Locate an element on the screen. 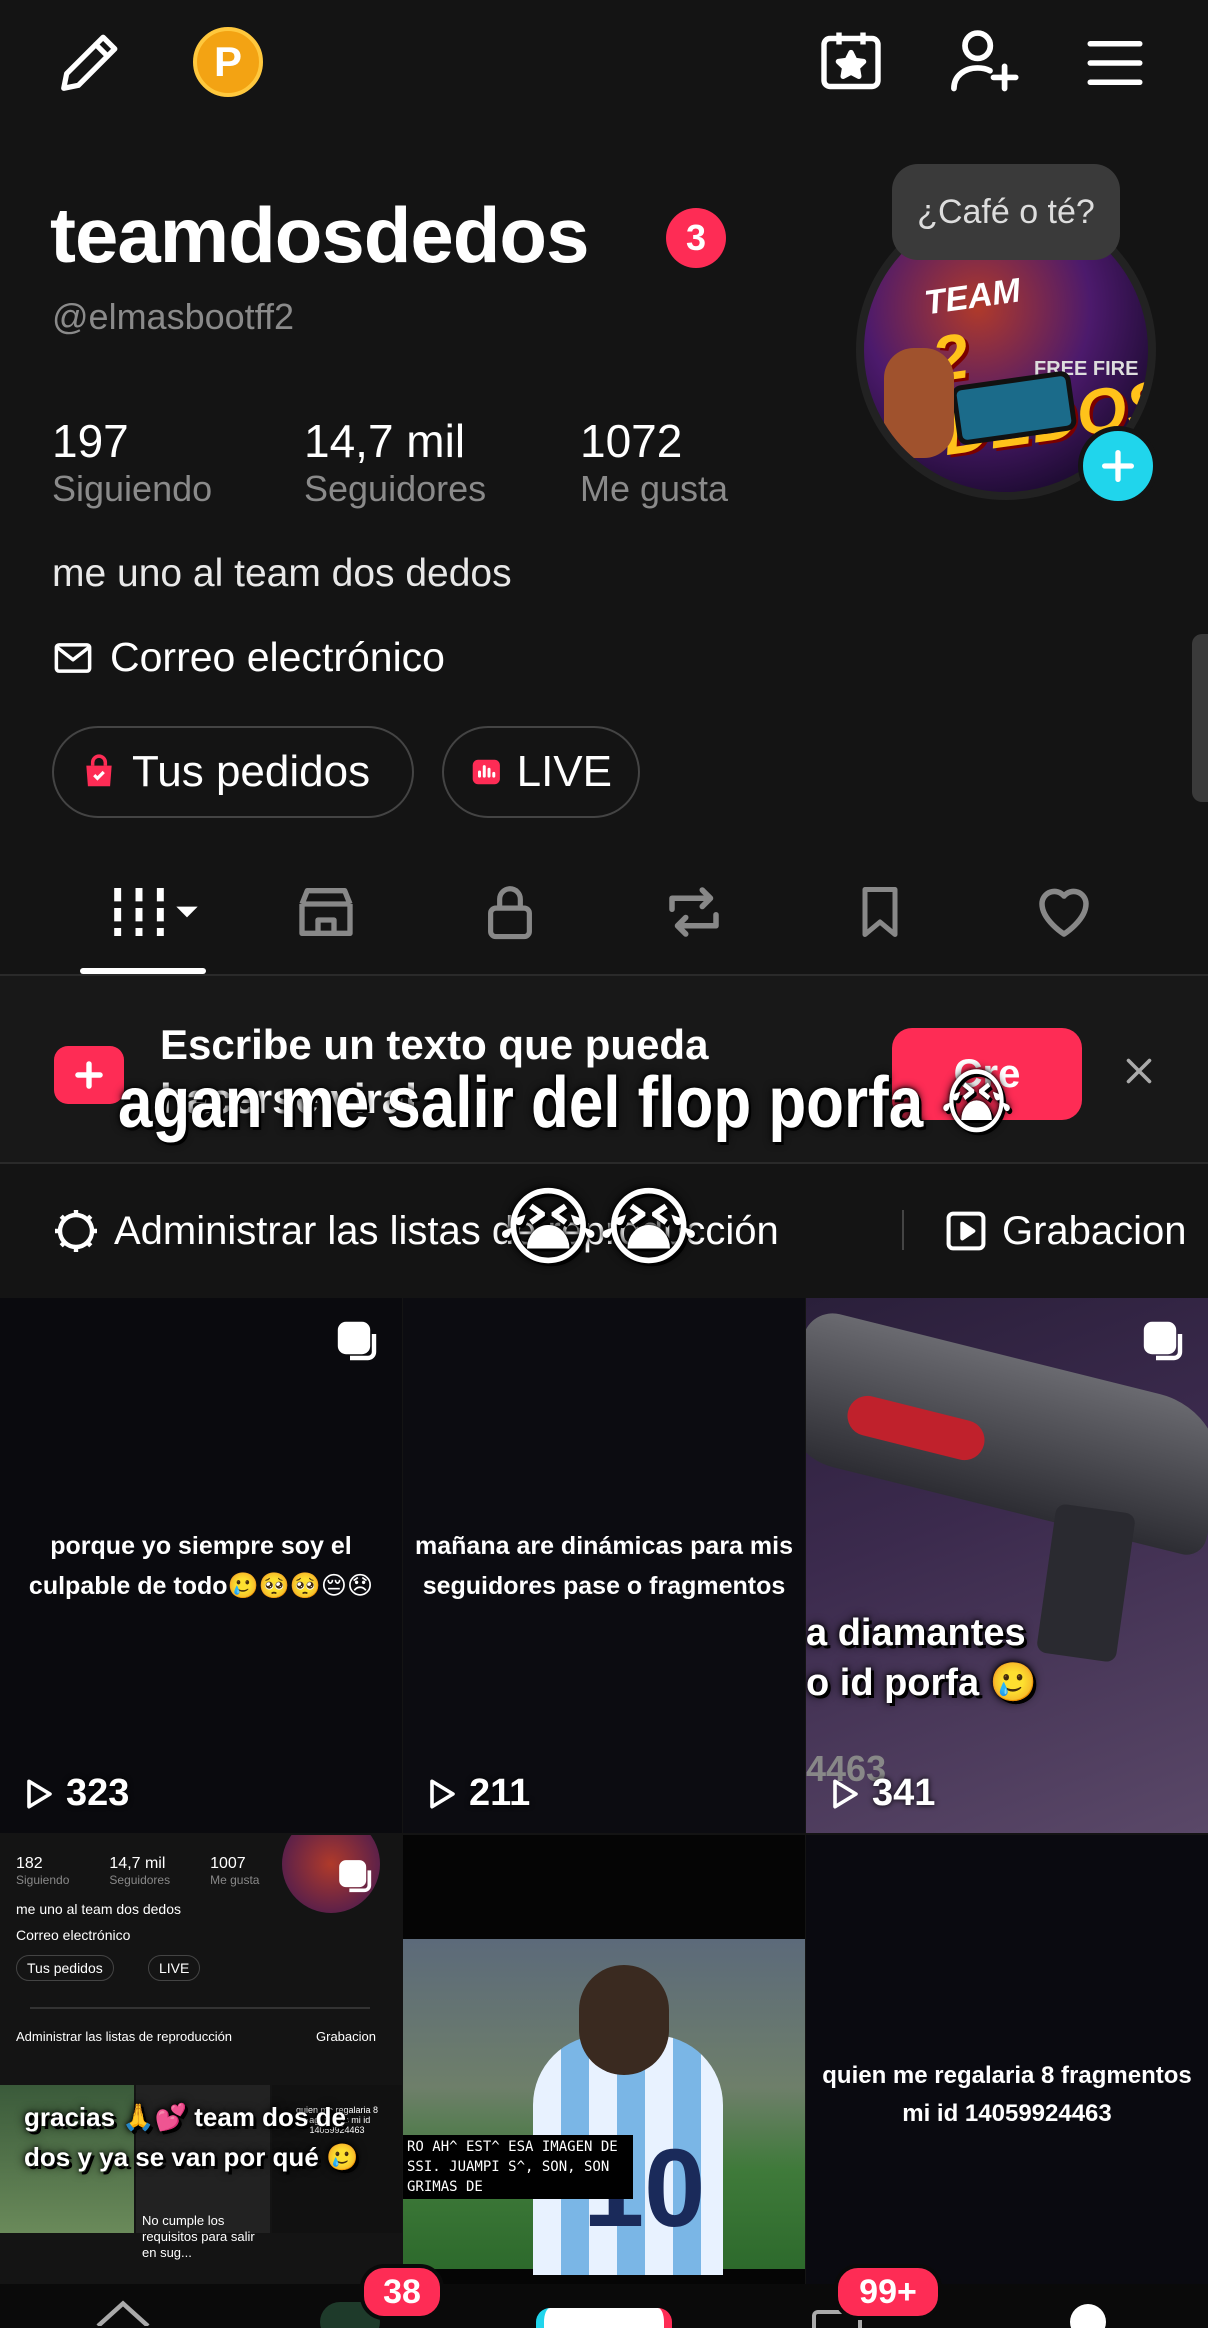  stat-label: Seguidores is located at coordinates (395, 488).